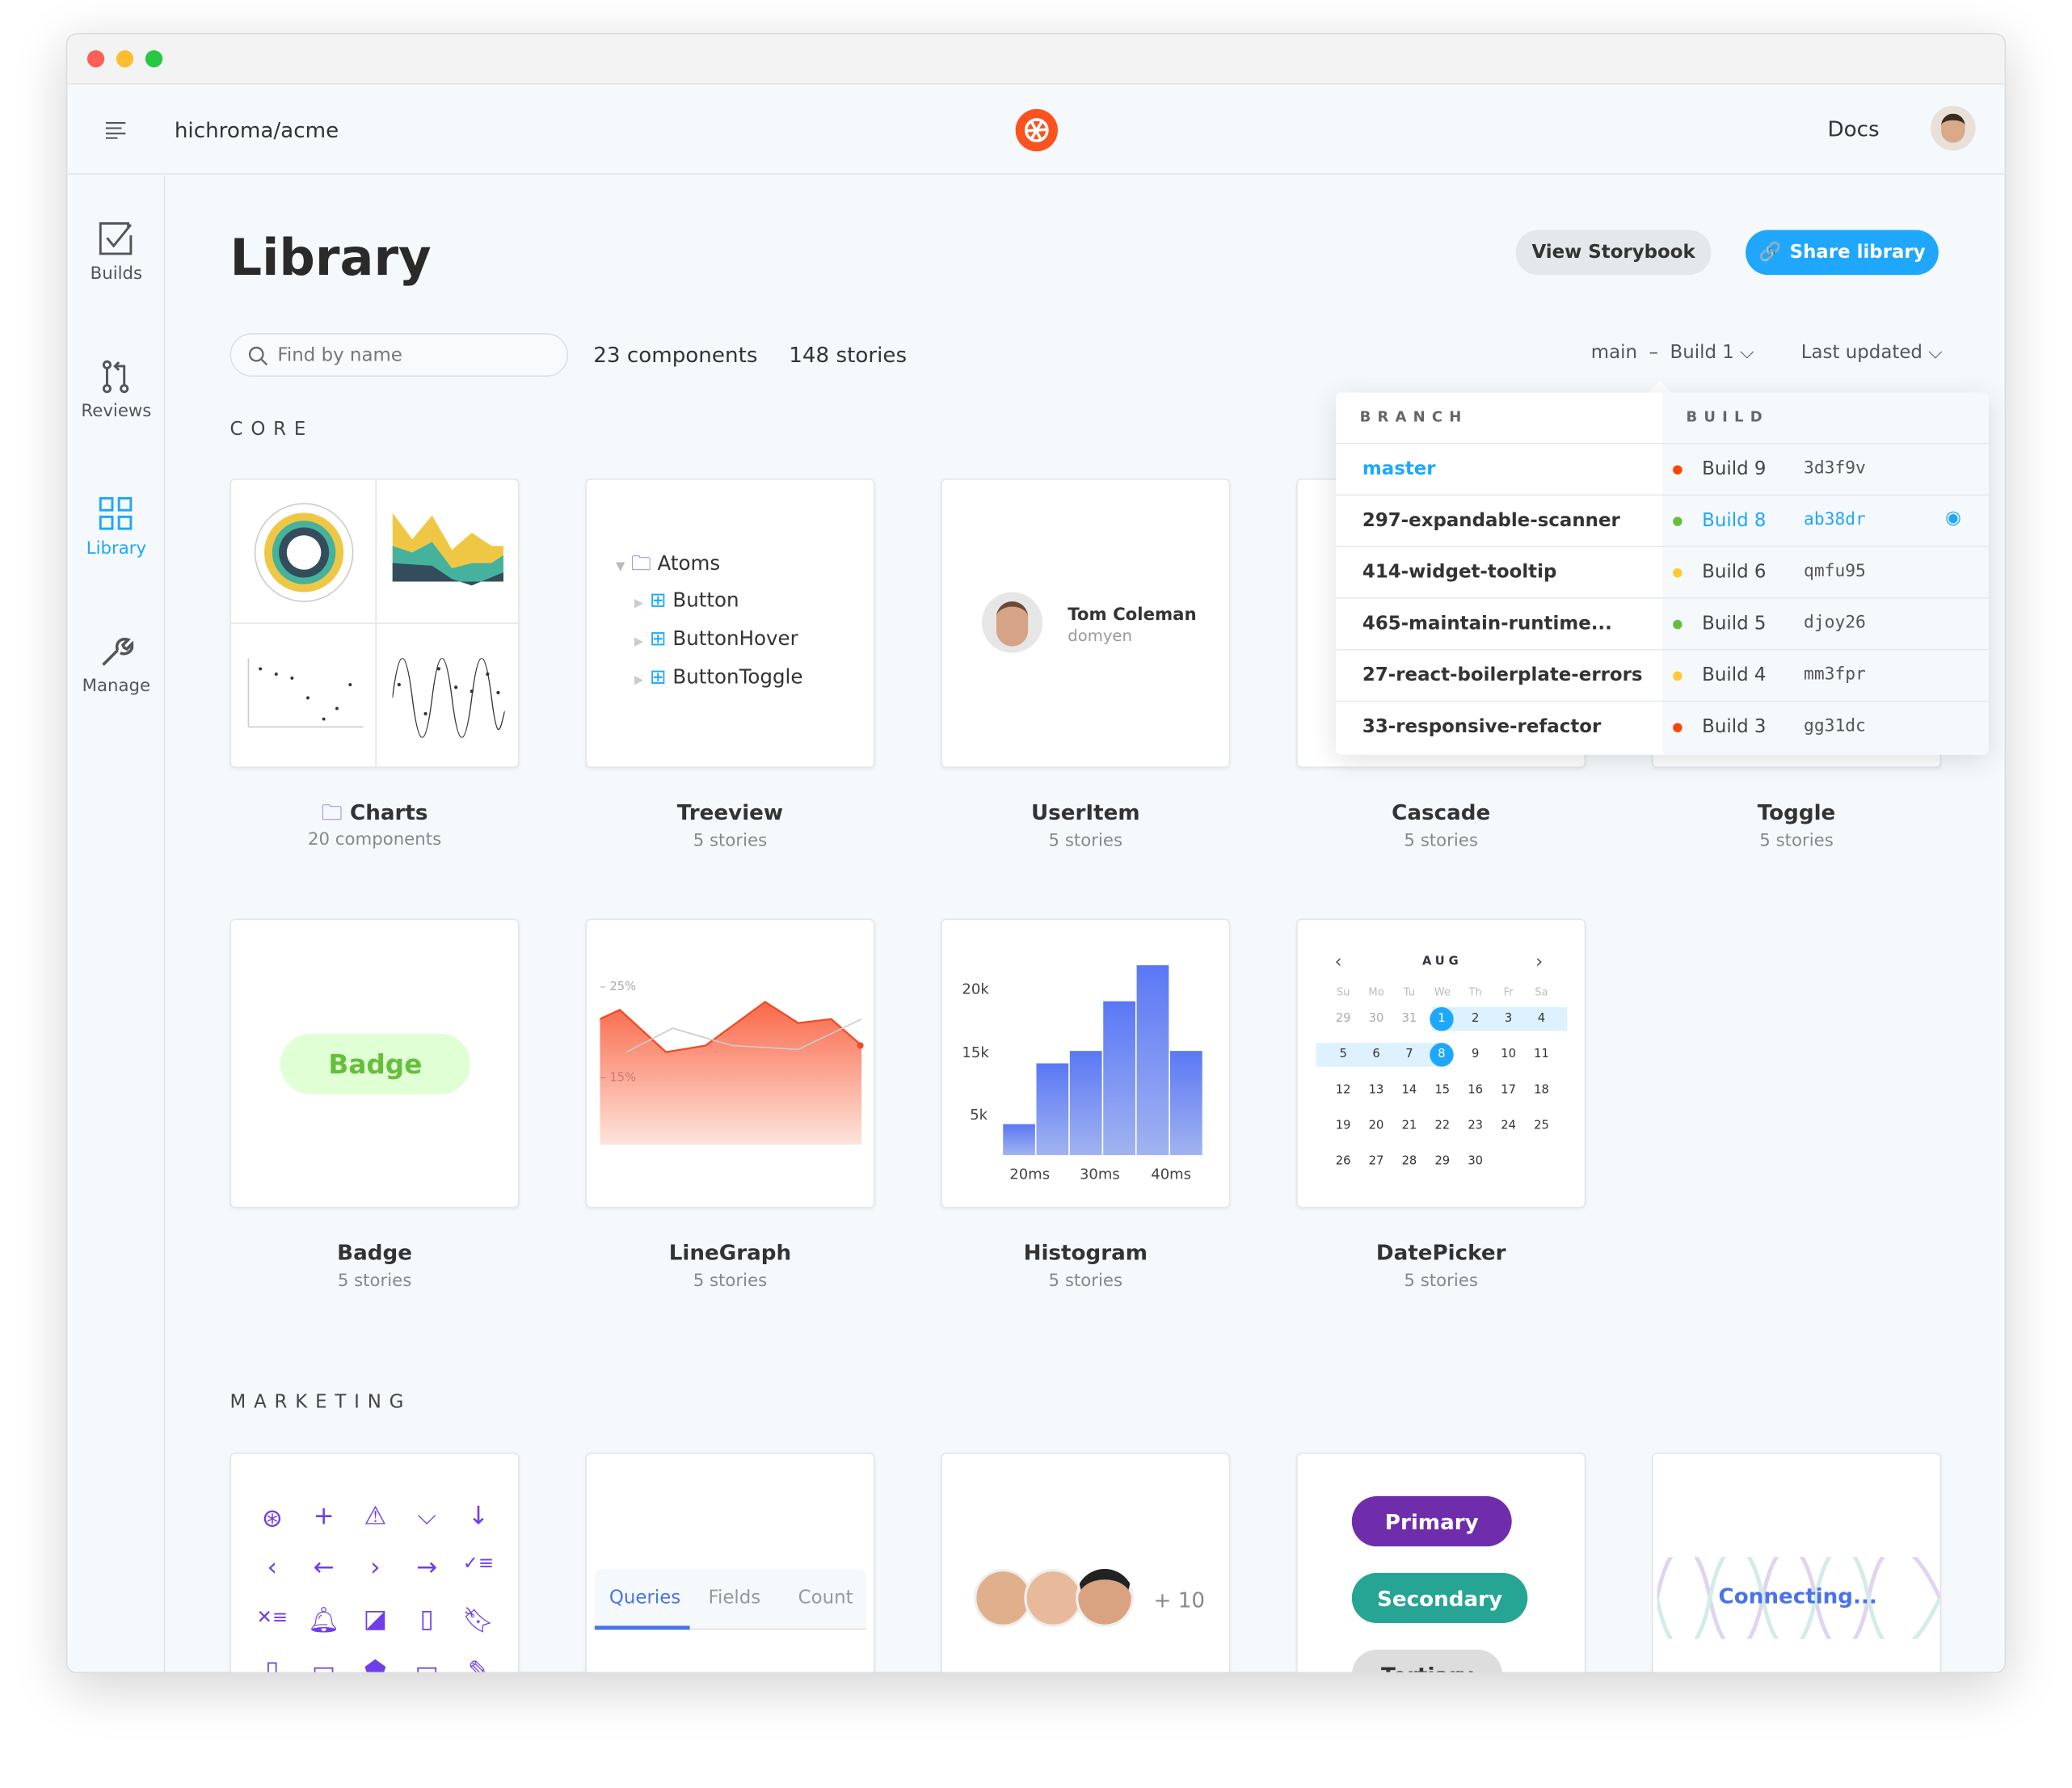 The width and height of the screenshot is (2072, 1788). Describe the element at coordinates (1410, 1054) in the screenshot. I see `day-cell: 7` at that location.